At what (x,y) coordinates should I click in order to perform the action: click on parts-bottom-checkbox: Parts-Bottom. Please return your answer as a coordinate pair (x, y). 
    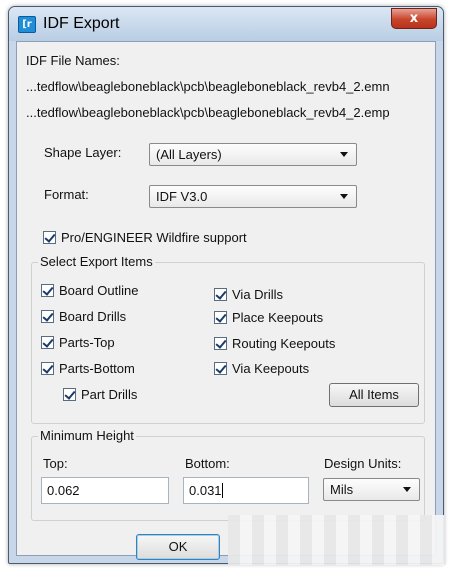
    Looking at the image, I should click on (88, 368).